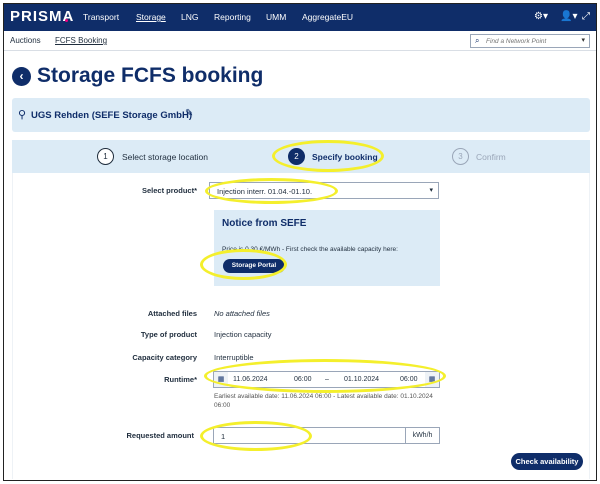  I want to click on product-type-value: Injection capacity, so click(243, 334).